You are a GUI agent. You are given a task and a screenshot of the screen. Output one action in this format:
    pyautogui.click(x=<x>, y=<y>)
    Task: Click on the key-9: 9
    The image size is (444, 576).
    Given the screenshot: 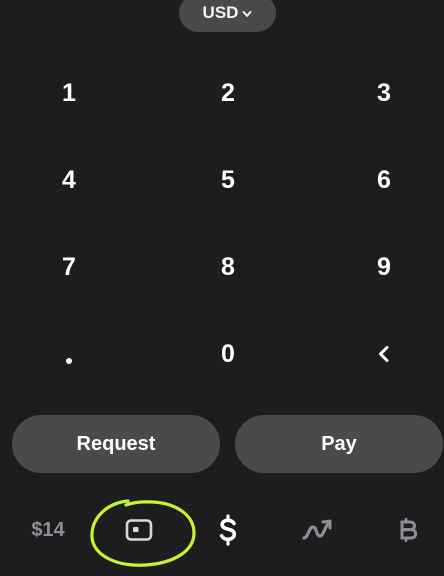 What is the action you would take?
    pyautogui.click(x=384, y=267)
    